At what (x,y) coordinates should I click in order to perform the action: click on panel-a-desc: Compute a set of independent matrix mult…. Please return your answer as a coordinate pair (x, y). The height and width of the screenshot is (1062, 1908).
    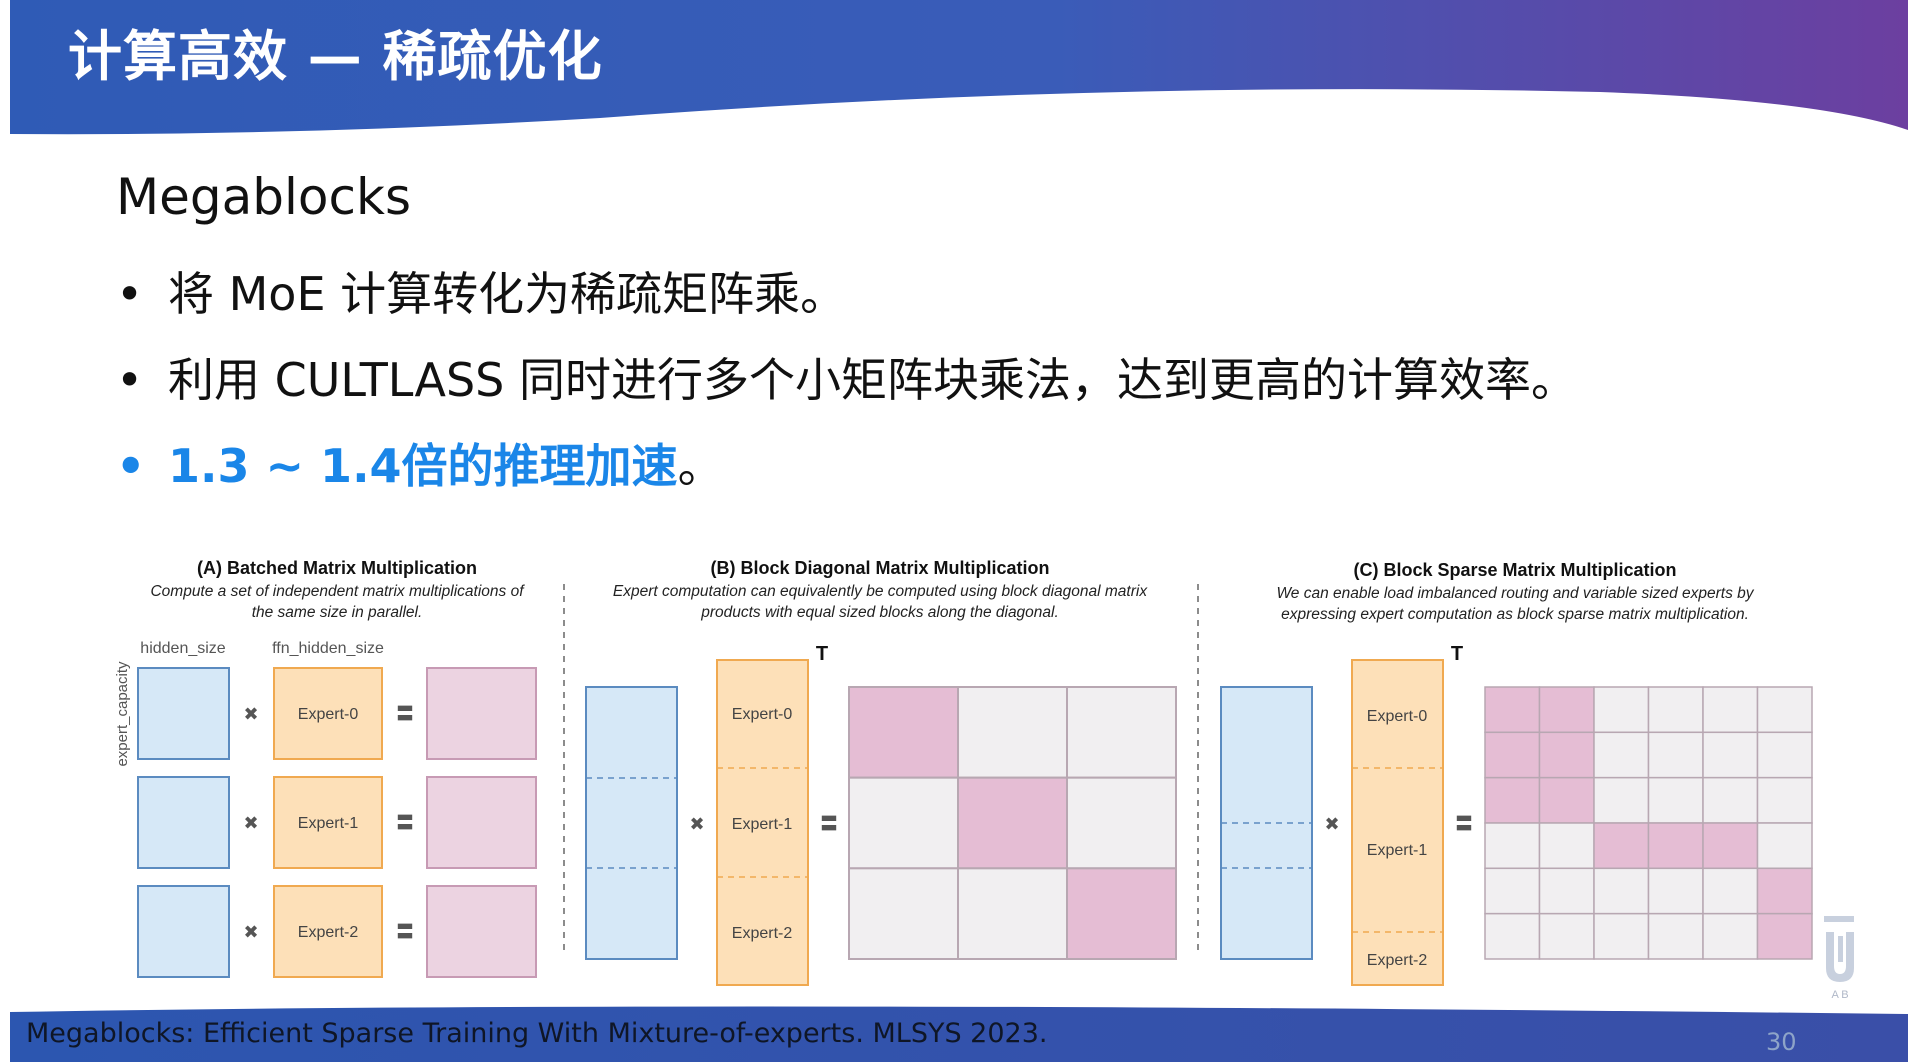
    Looking at the image, I should click on (337, 591).